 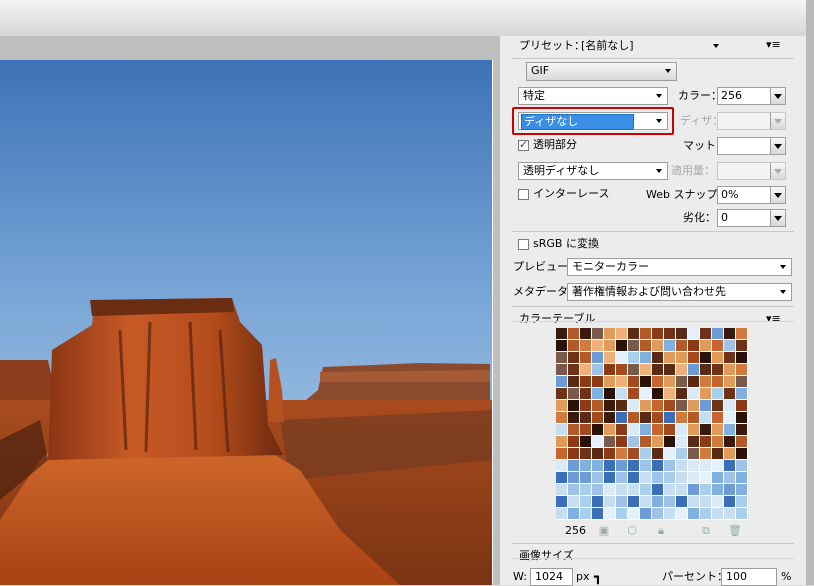 I want to click on percent-input: 100, so click(x=749, y=577).